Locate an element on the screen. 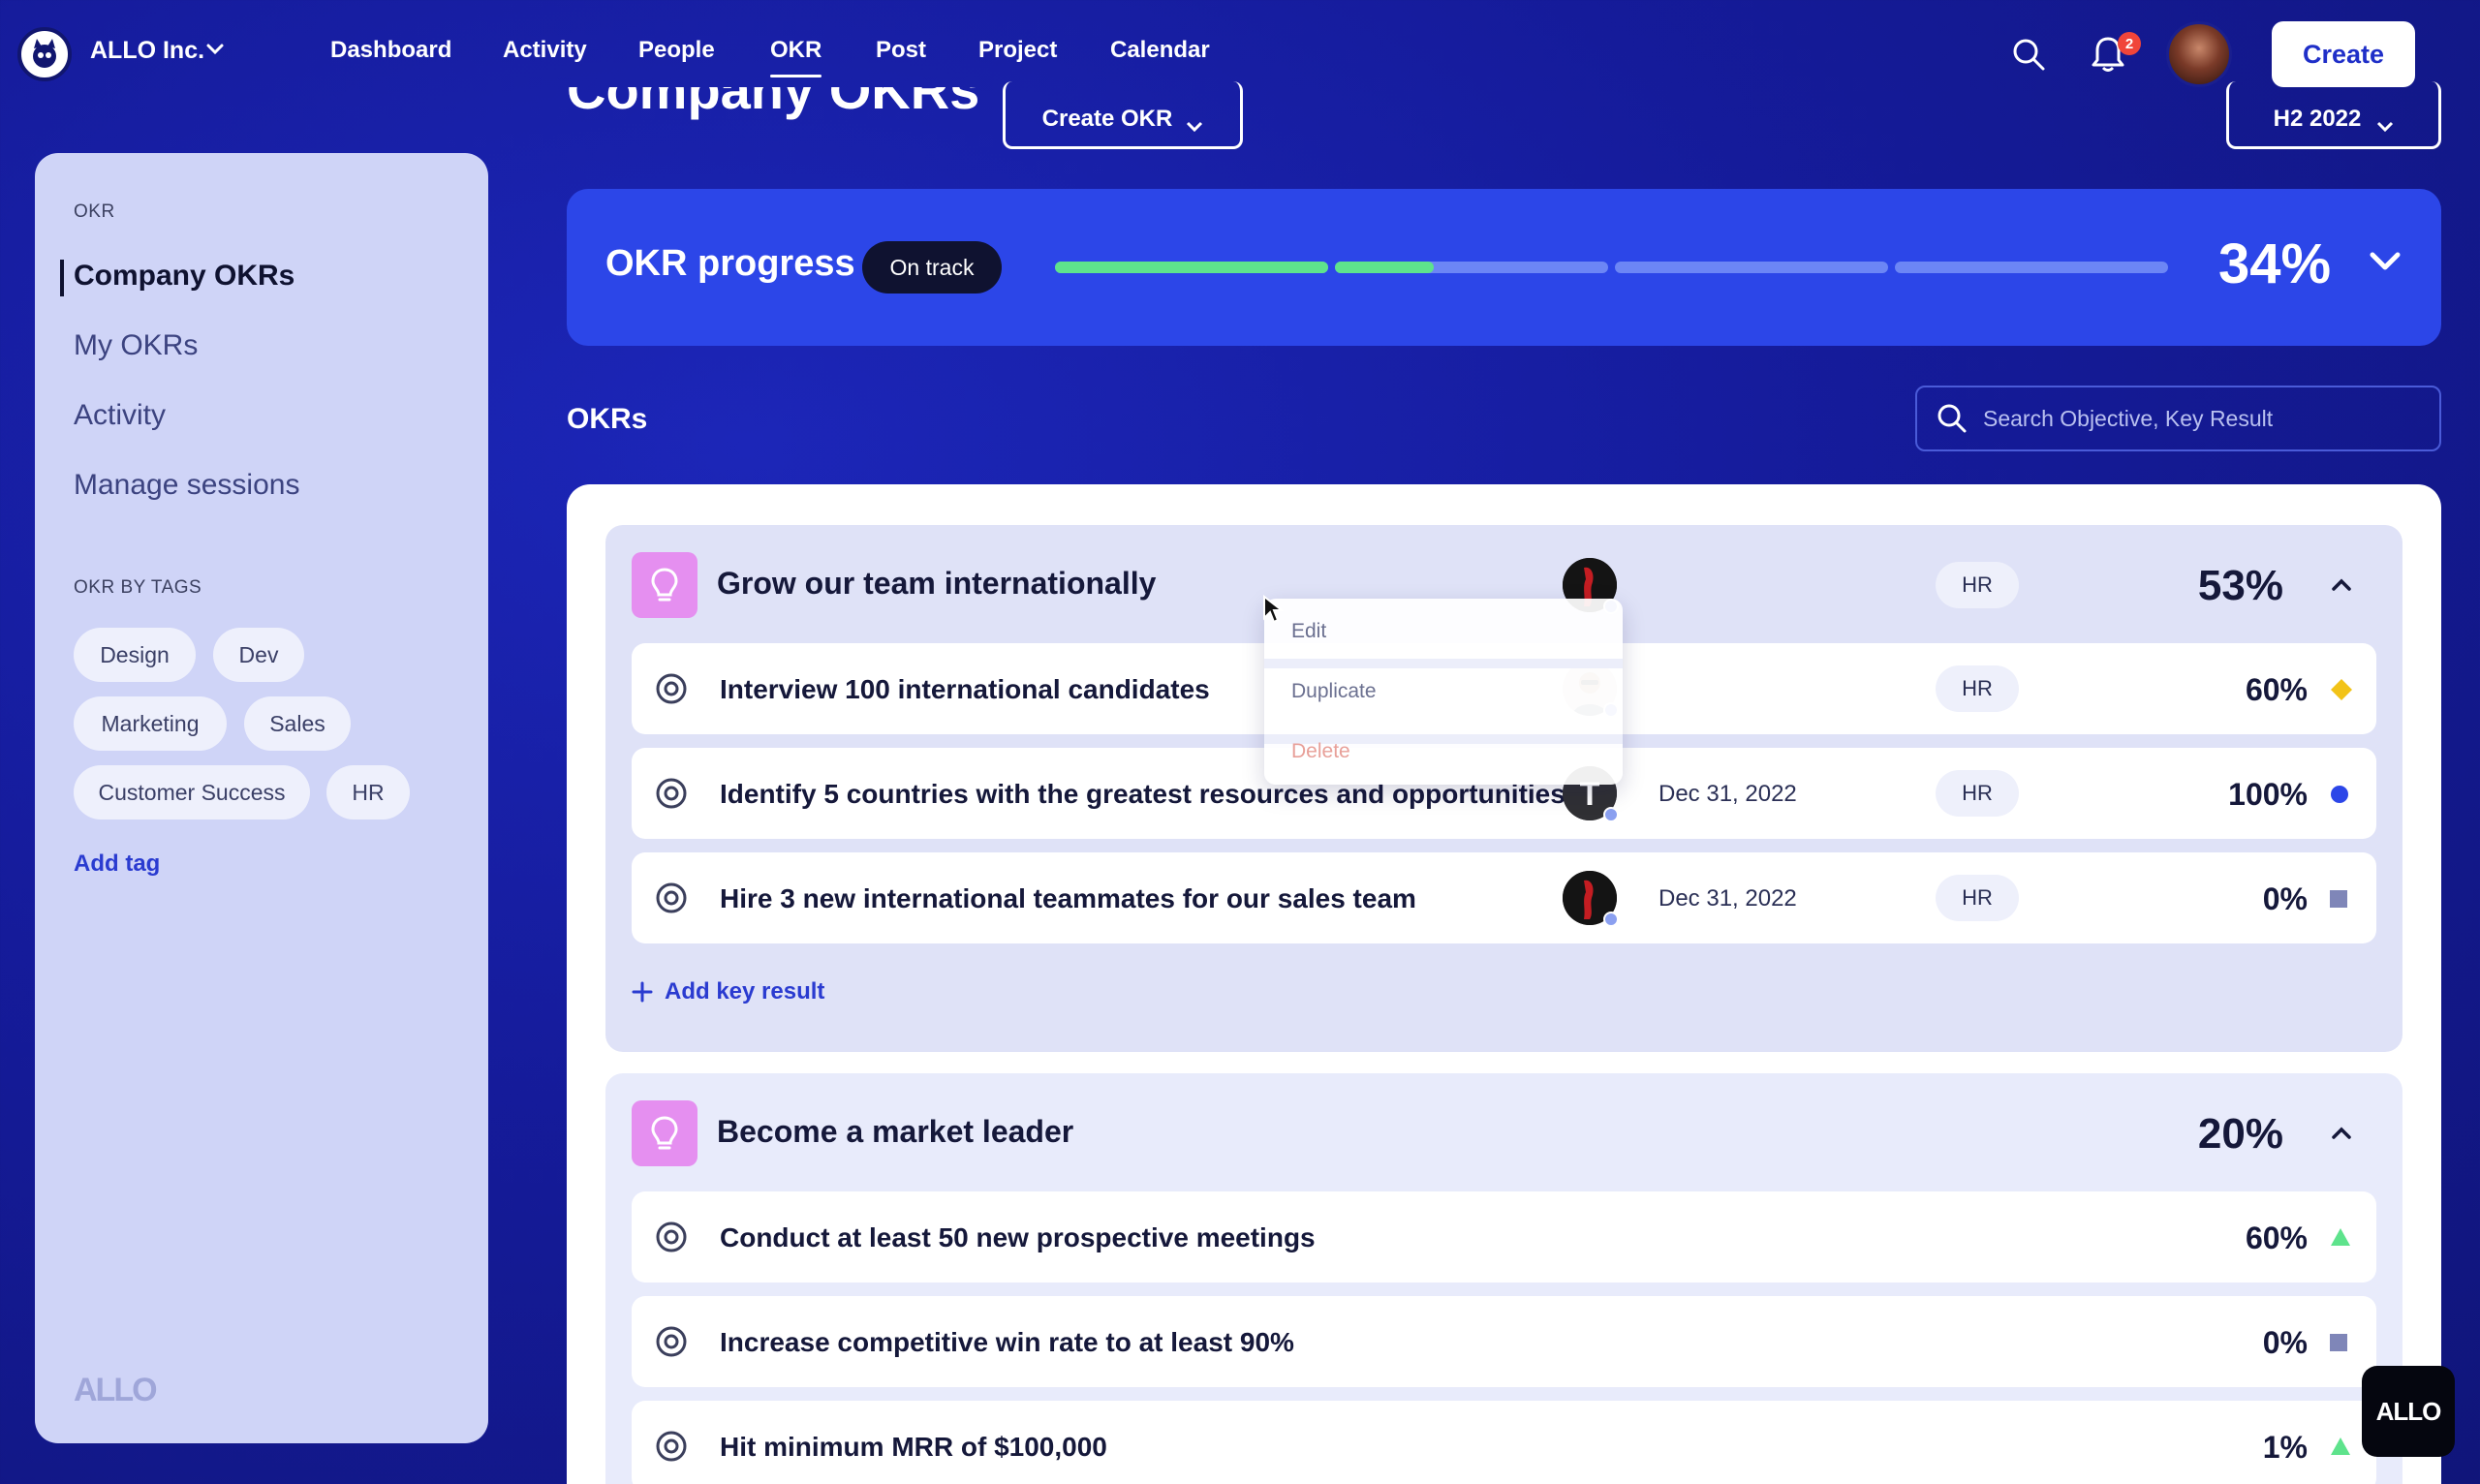 This screenshot has width=2480, height=1484. create-button: Create is located at coordinates (2343, 54).